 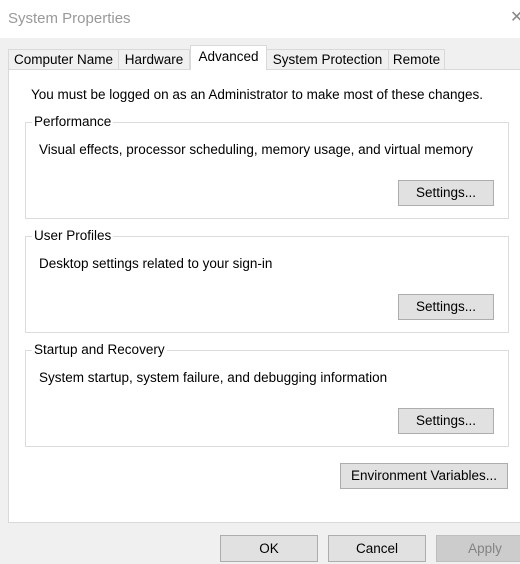 What do you see at coordinates (327, 59) in the screenshot?
I see `tab-system-protection: System Protection` at bounding box center [327, 59].